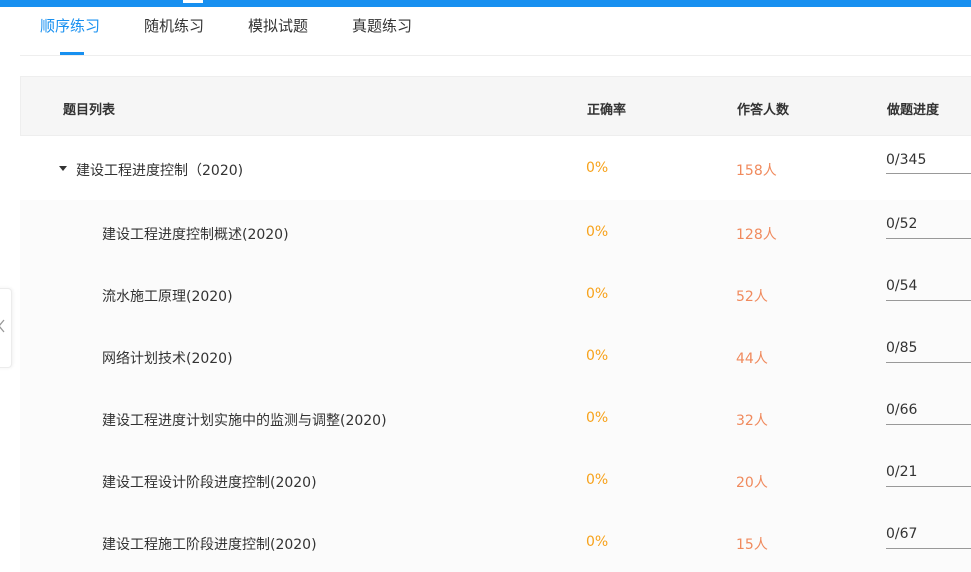  What do you see at coordinates (752, 421) in the screenshot?
I see `section-answer-count: 32人` at bounding box center [752, 421].